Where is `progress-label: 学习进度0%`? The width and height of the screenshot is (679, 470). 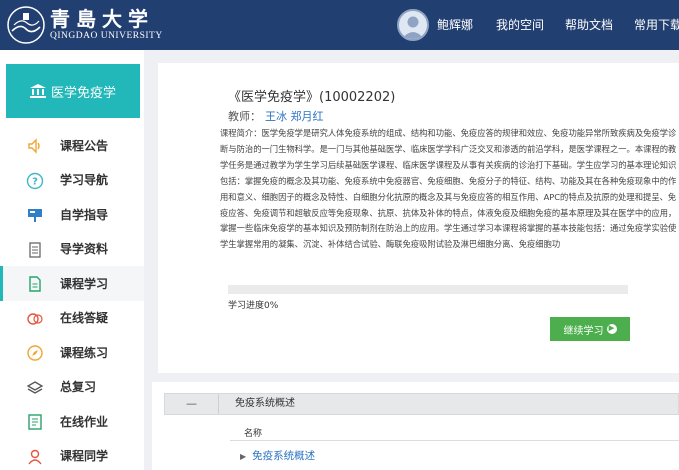 progress-label: 学习进度0% is located at coordinates (253, 304).